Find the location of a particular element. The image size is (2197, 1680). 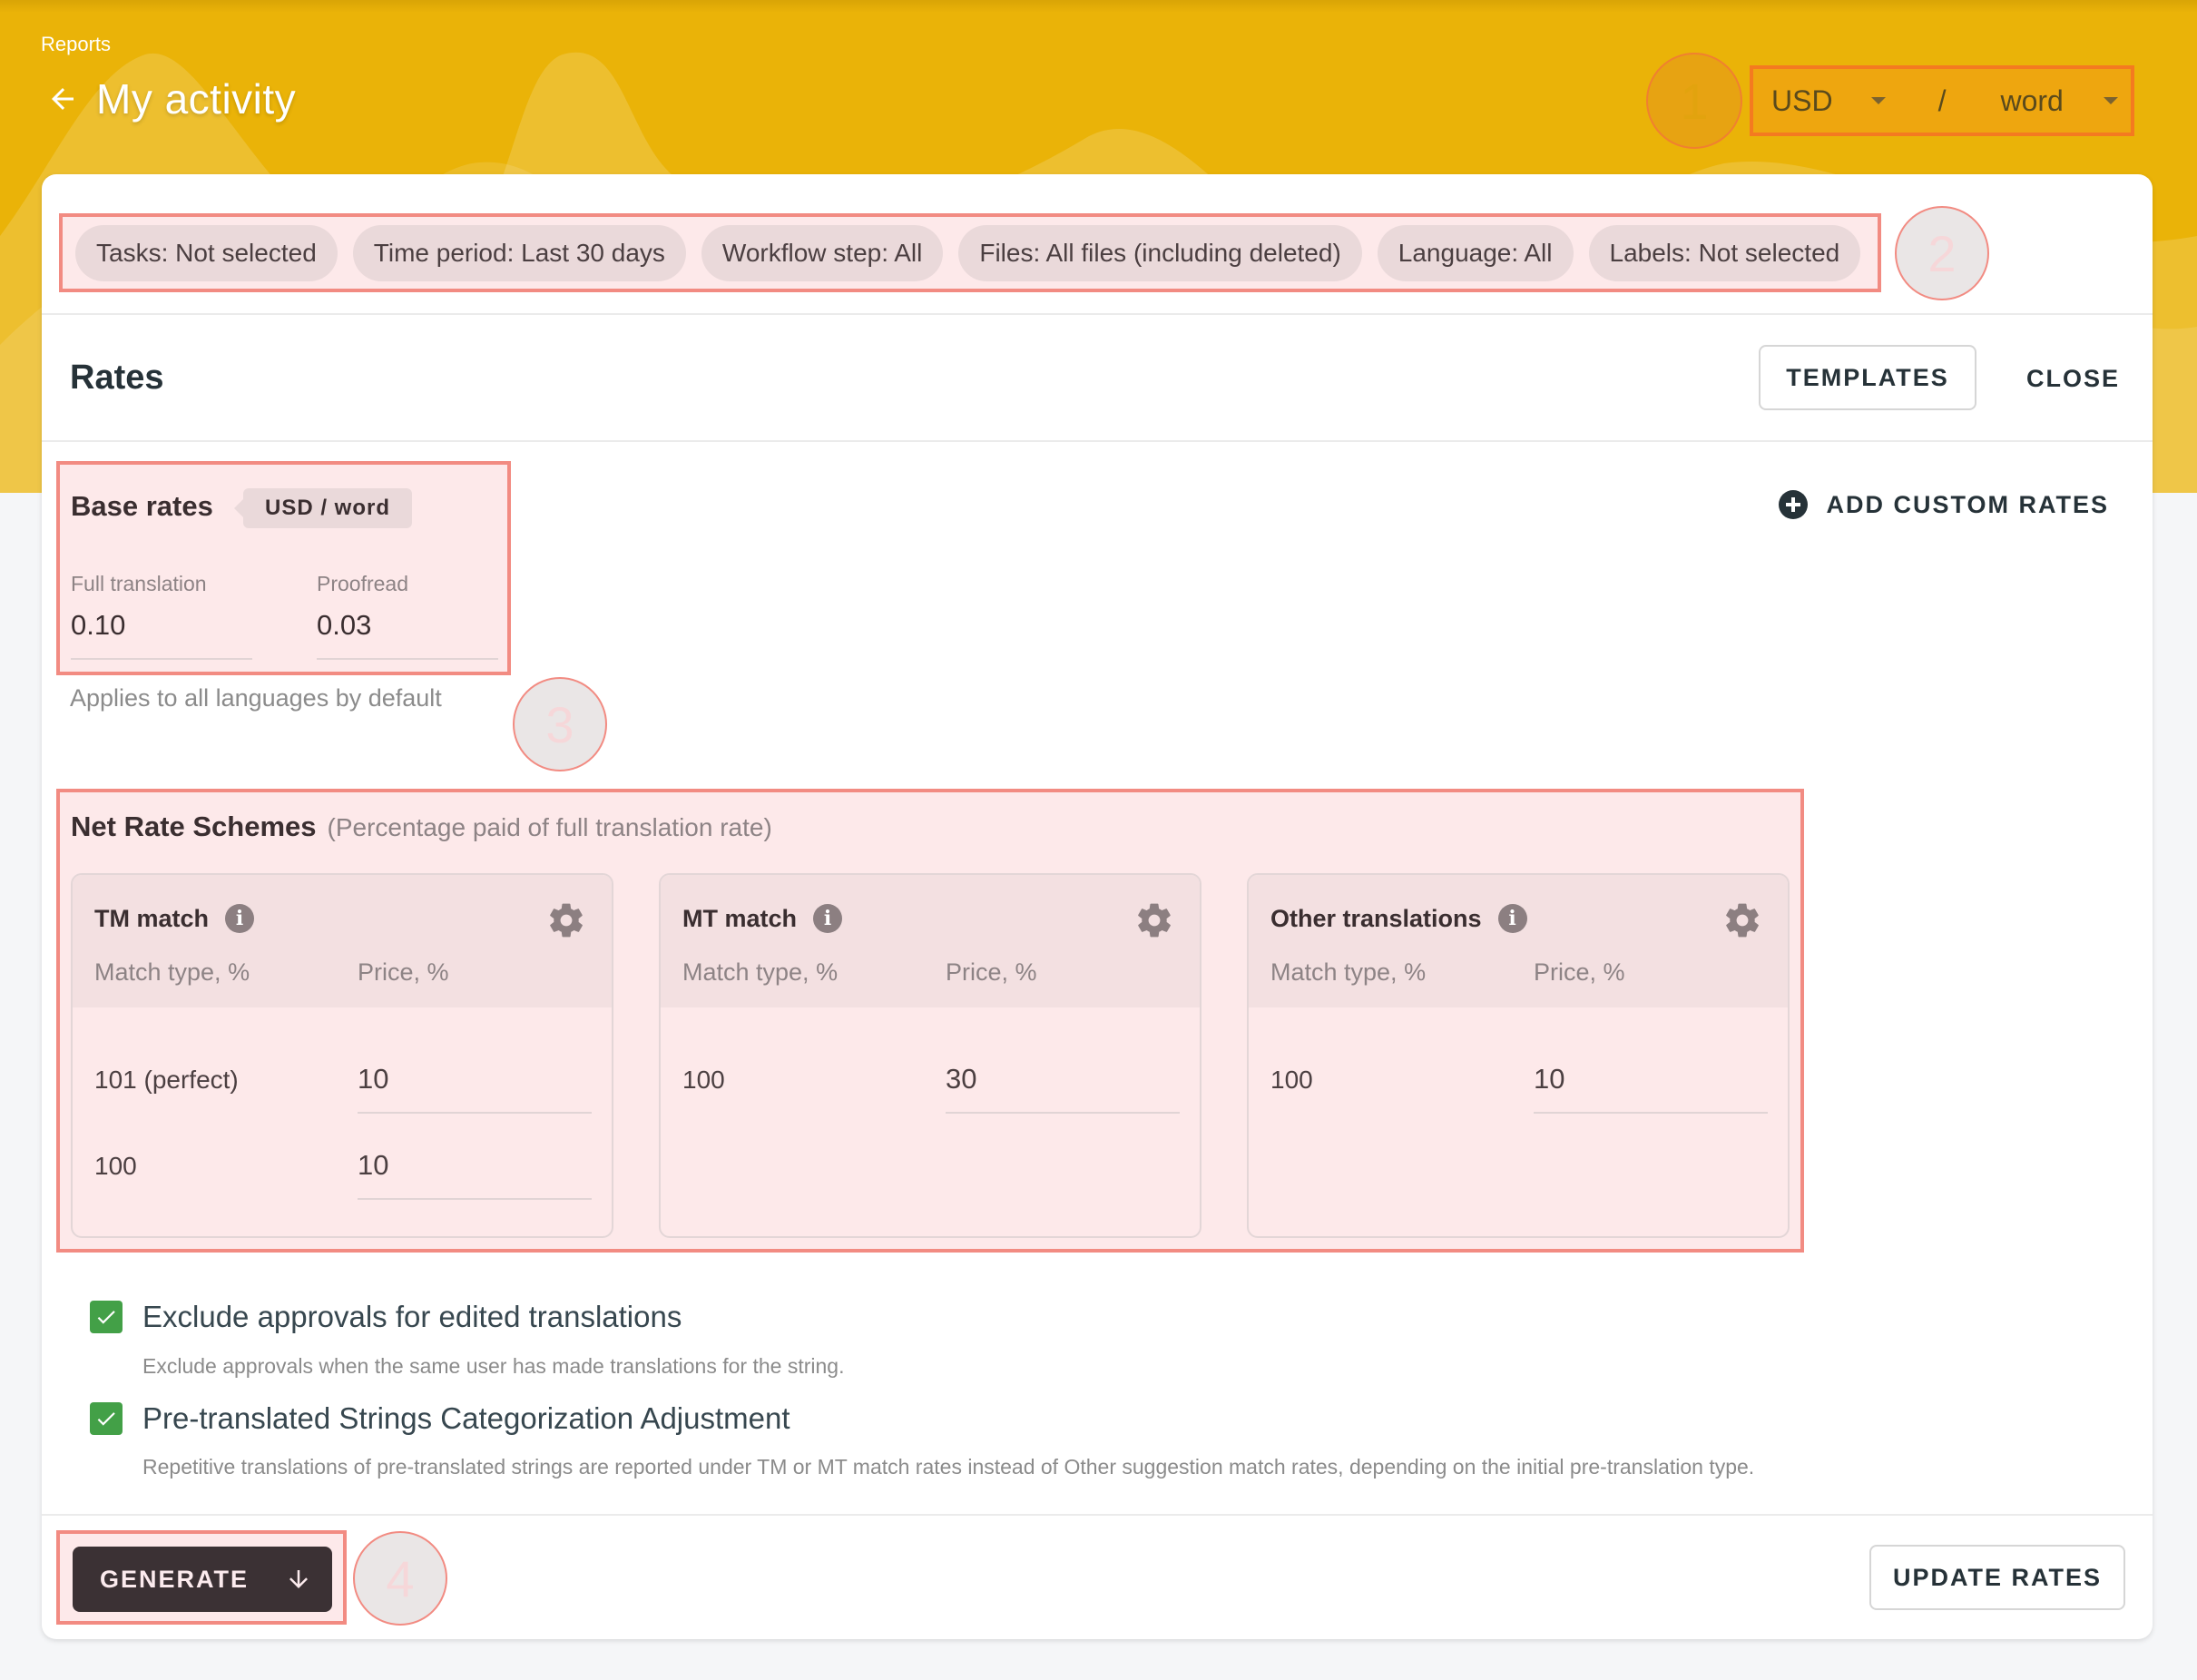

rates-title: Rates is located at coordinates (117, 378).